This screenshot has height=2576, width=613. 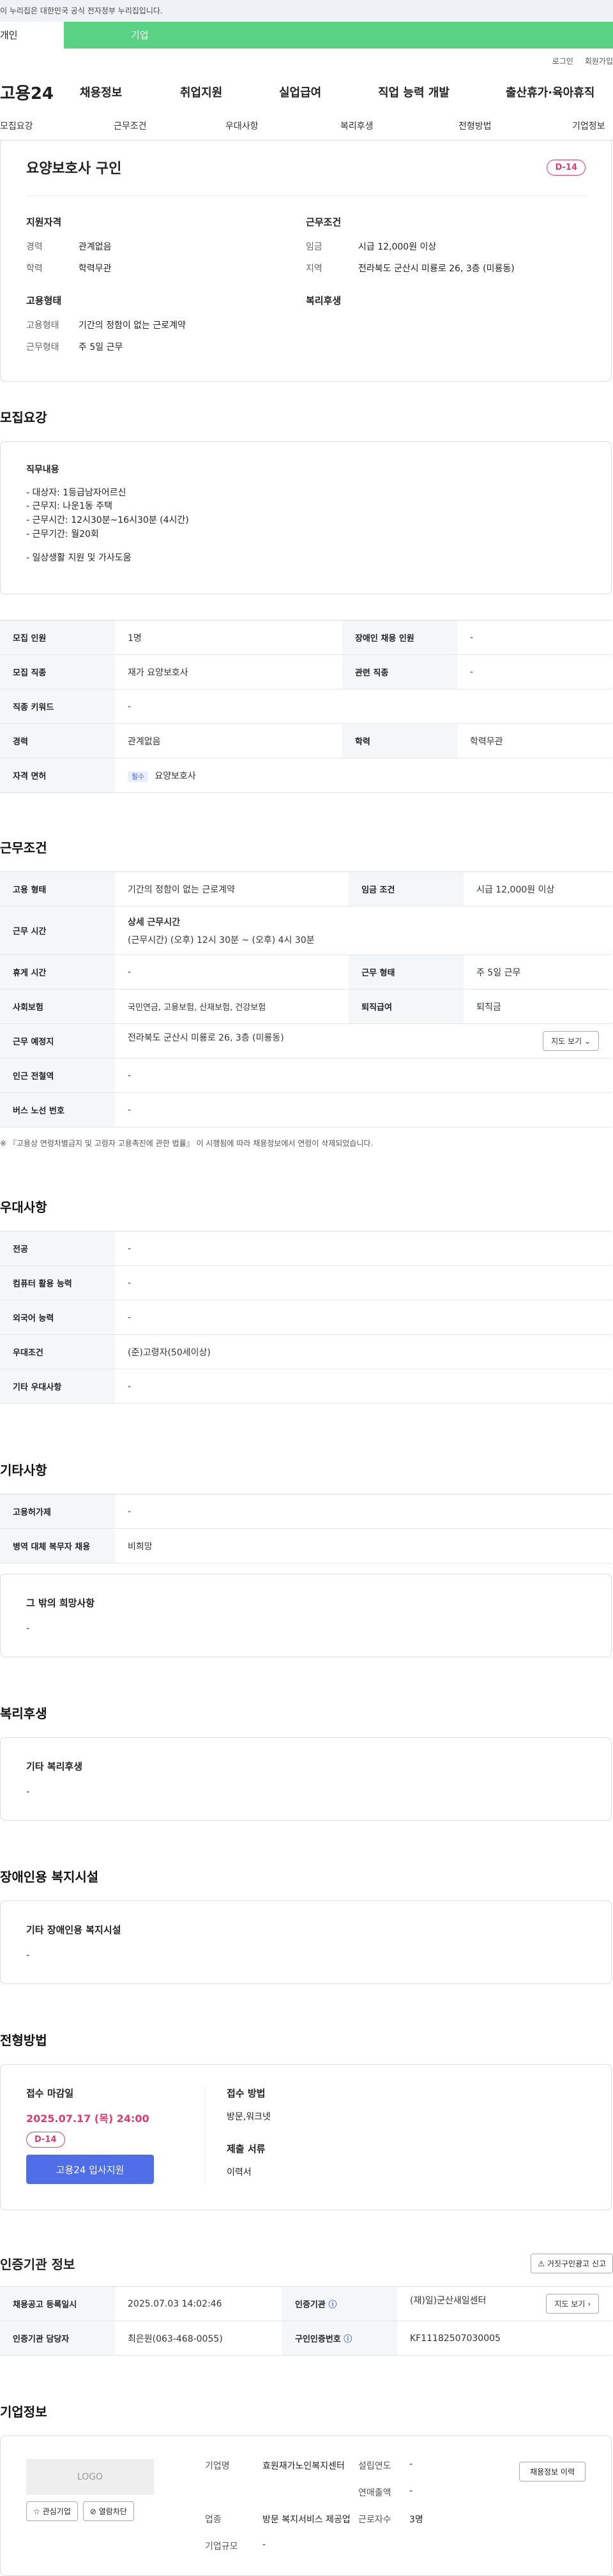 I want to click on login-link: 로그인, so click(x=562, y=61).